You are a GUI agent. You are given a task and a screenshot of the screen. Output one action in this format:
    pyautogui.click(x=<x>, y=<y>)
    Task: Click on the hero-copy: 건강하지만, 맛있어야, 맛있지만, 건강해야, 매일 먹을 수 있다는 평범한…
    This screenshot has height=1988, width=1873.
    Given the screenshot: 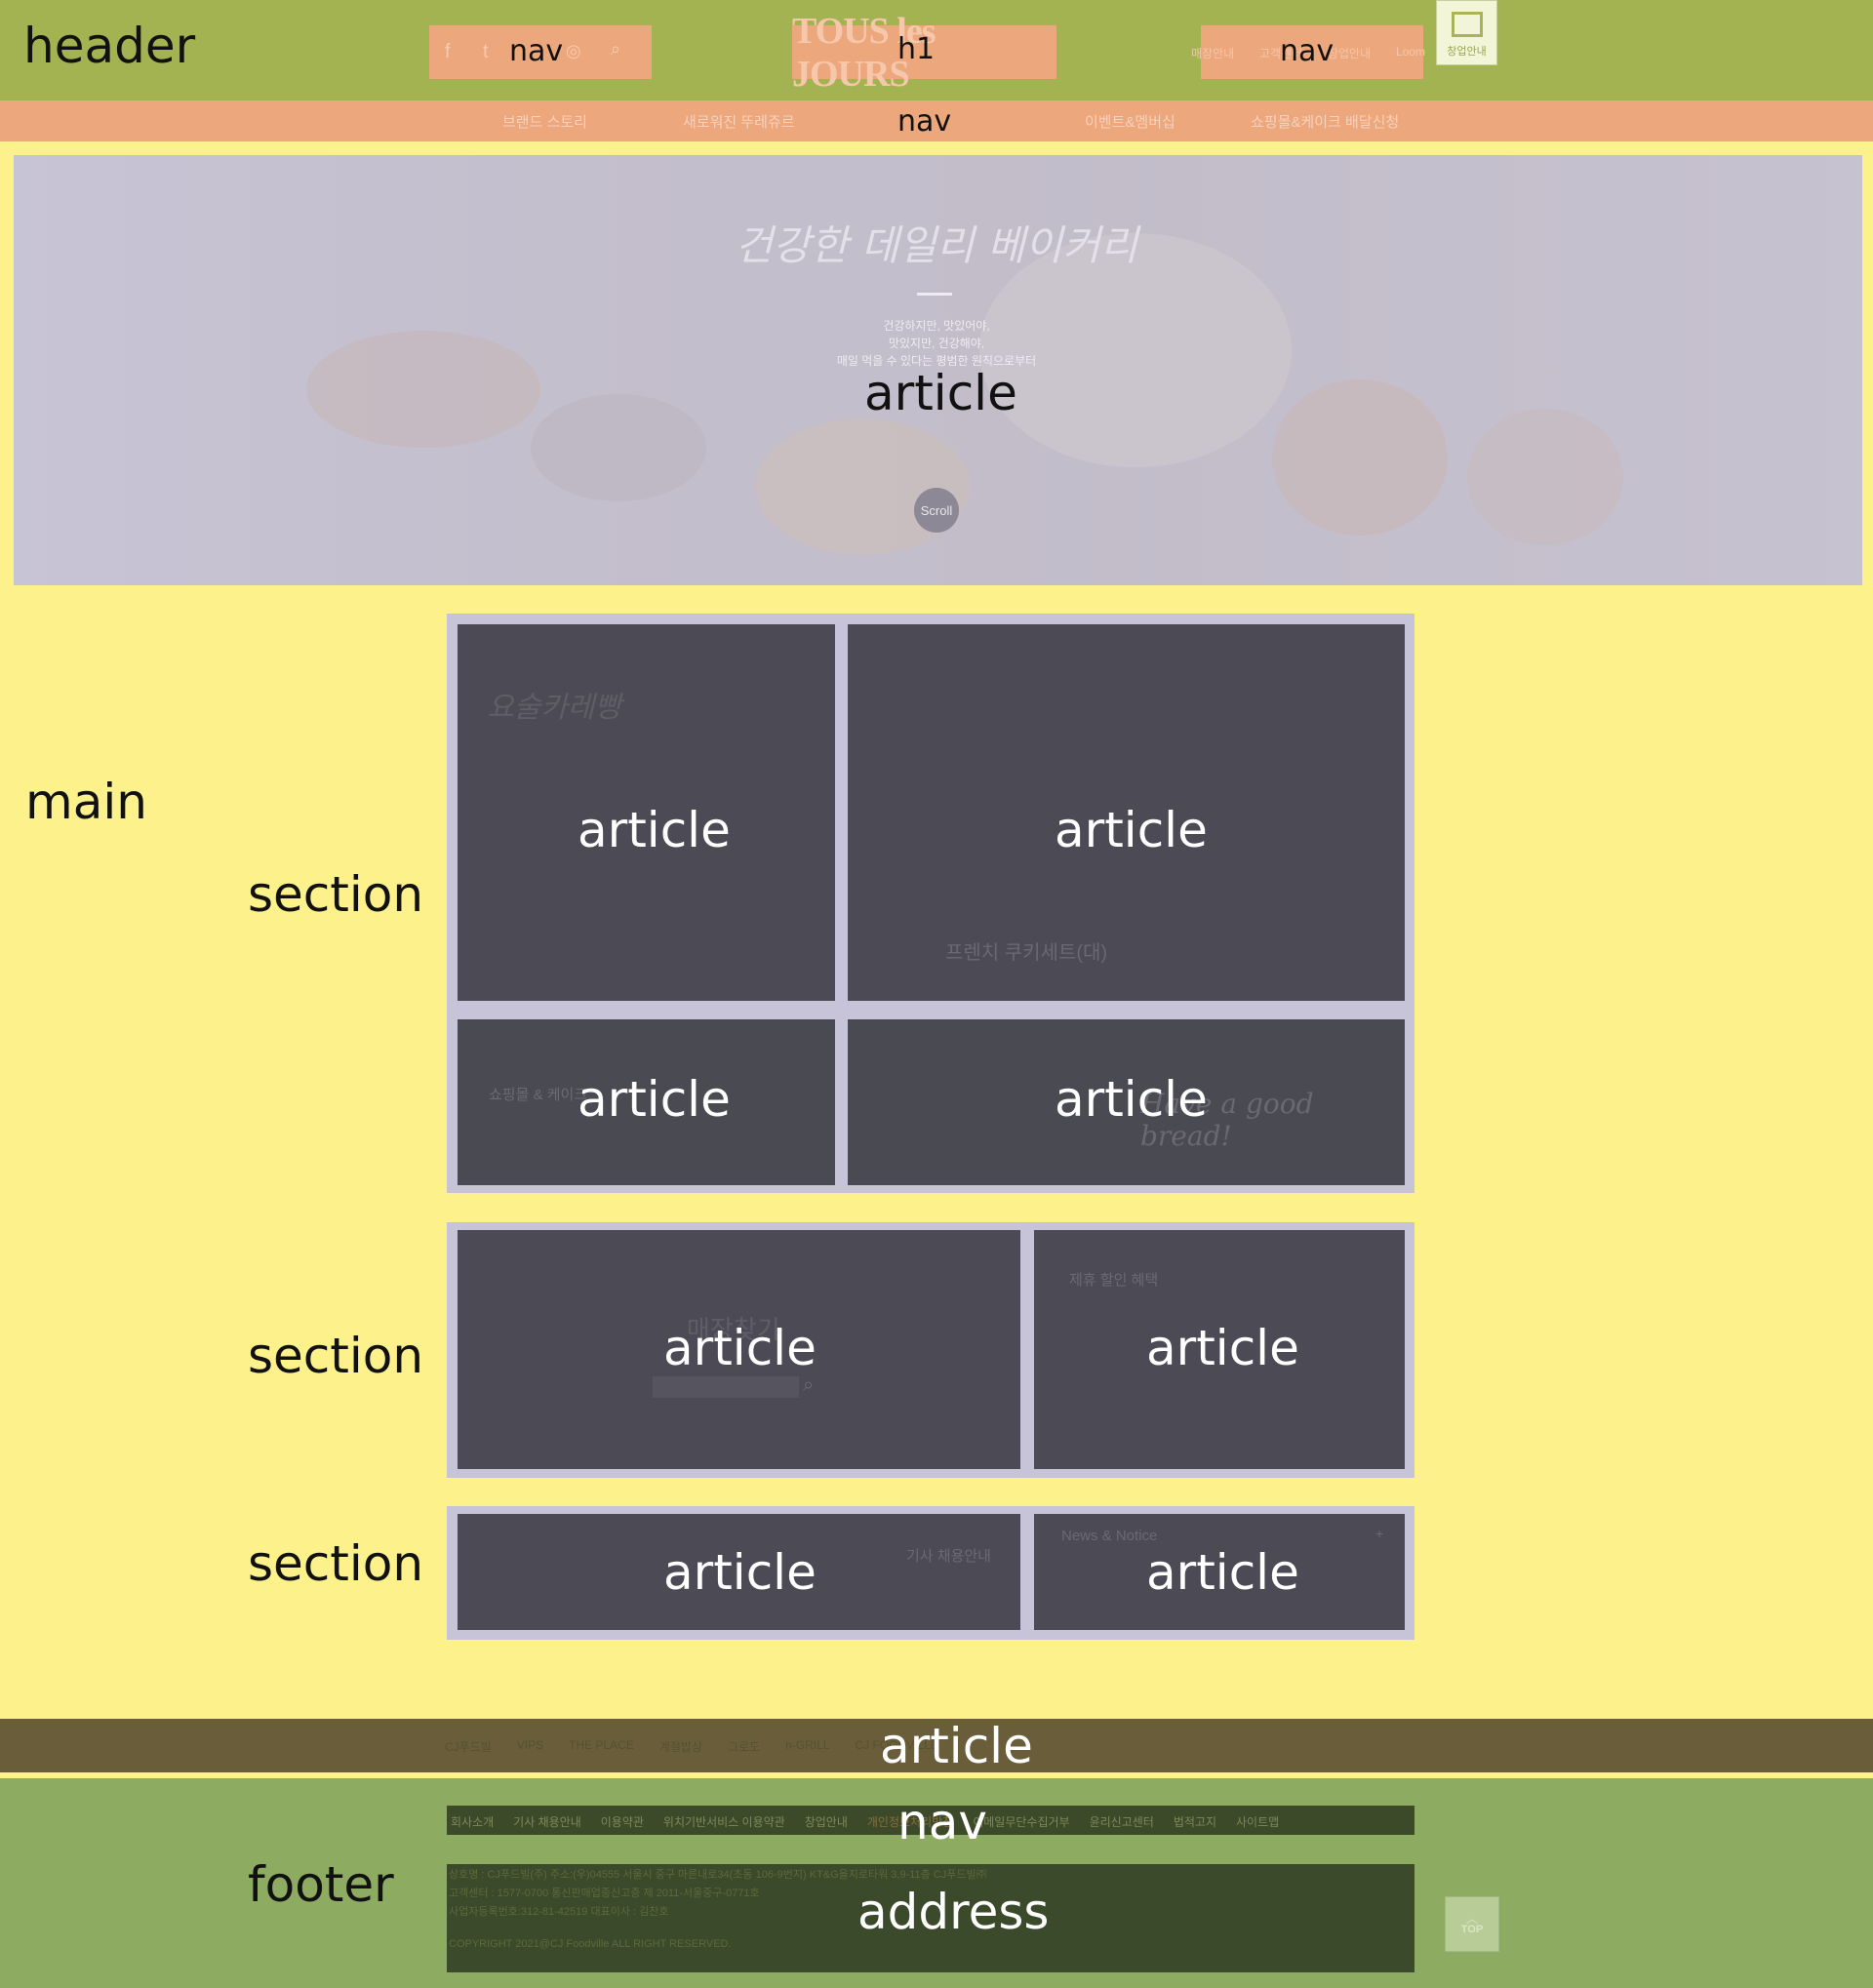 What is the action you would take?
    pyautogui.click(x=936, y=343)
    